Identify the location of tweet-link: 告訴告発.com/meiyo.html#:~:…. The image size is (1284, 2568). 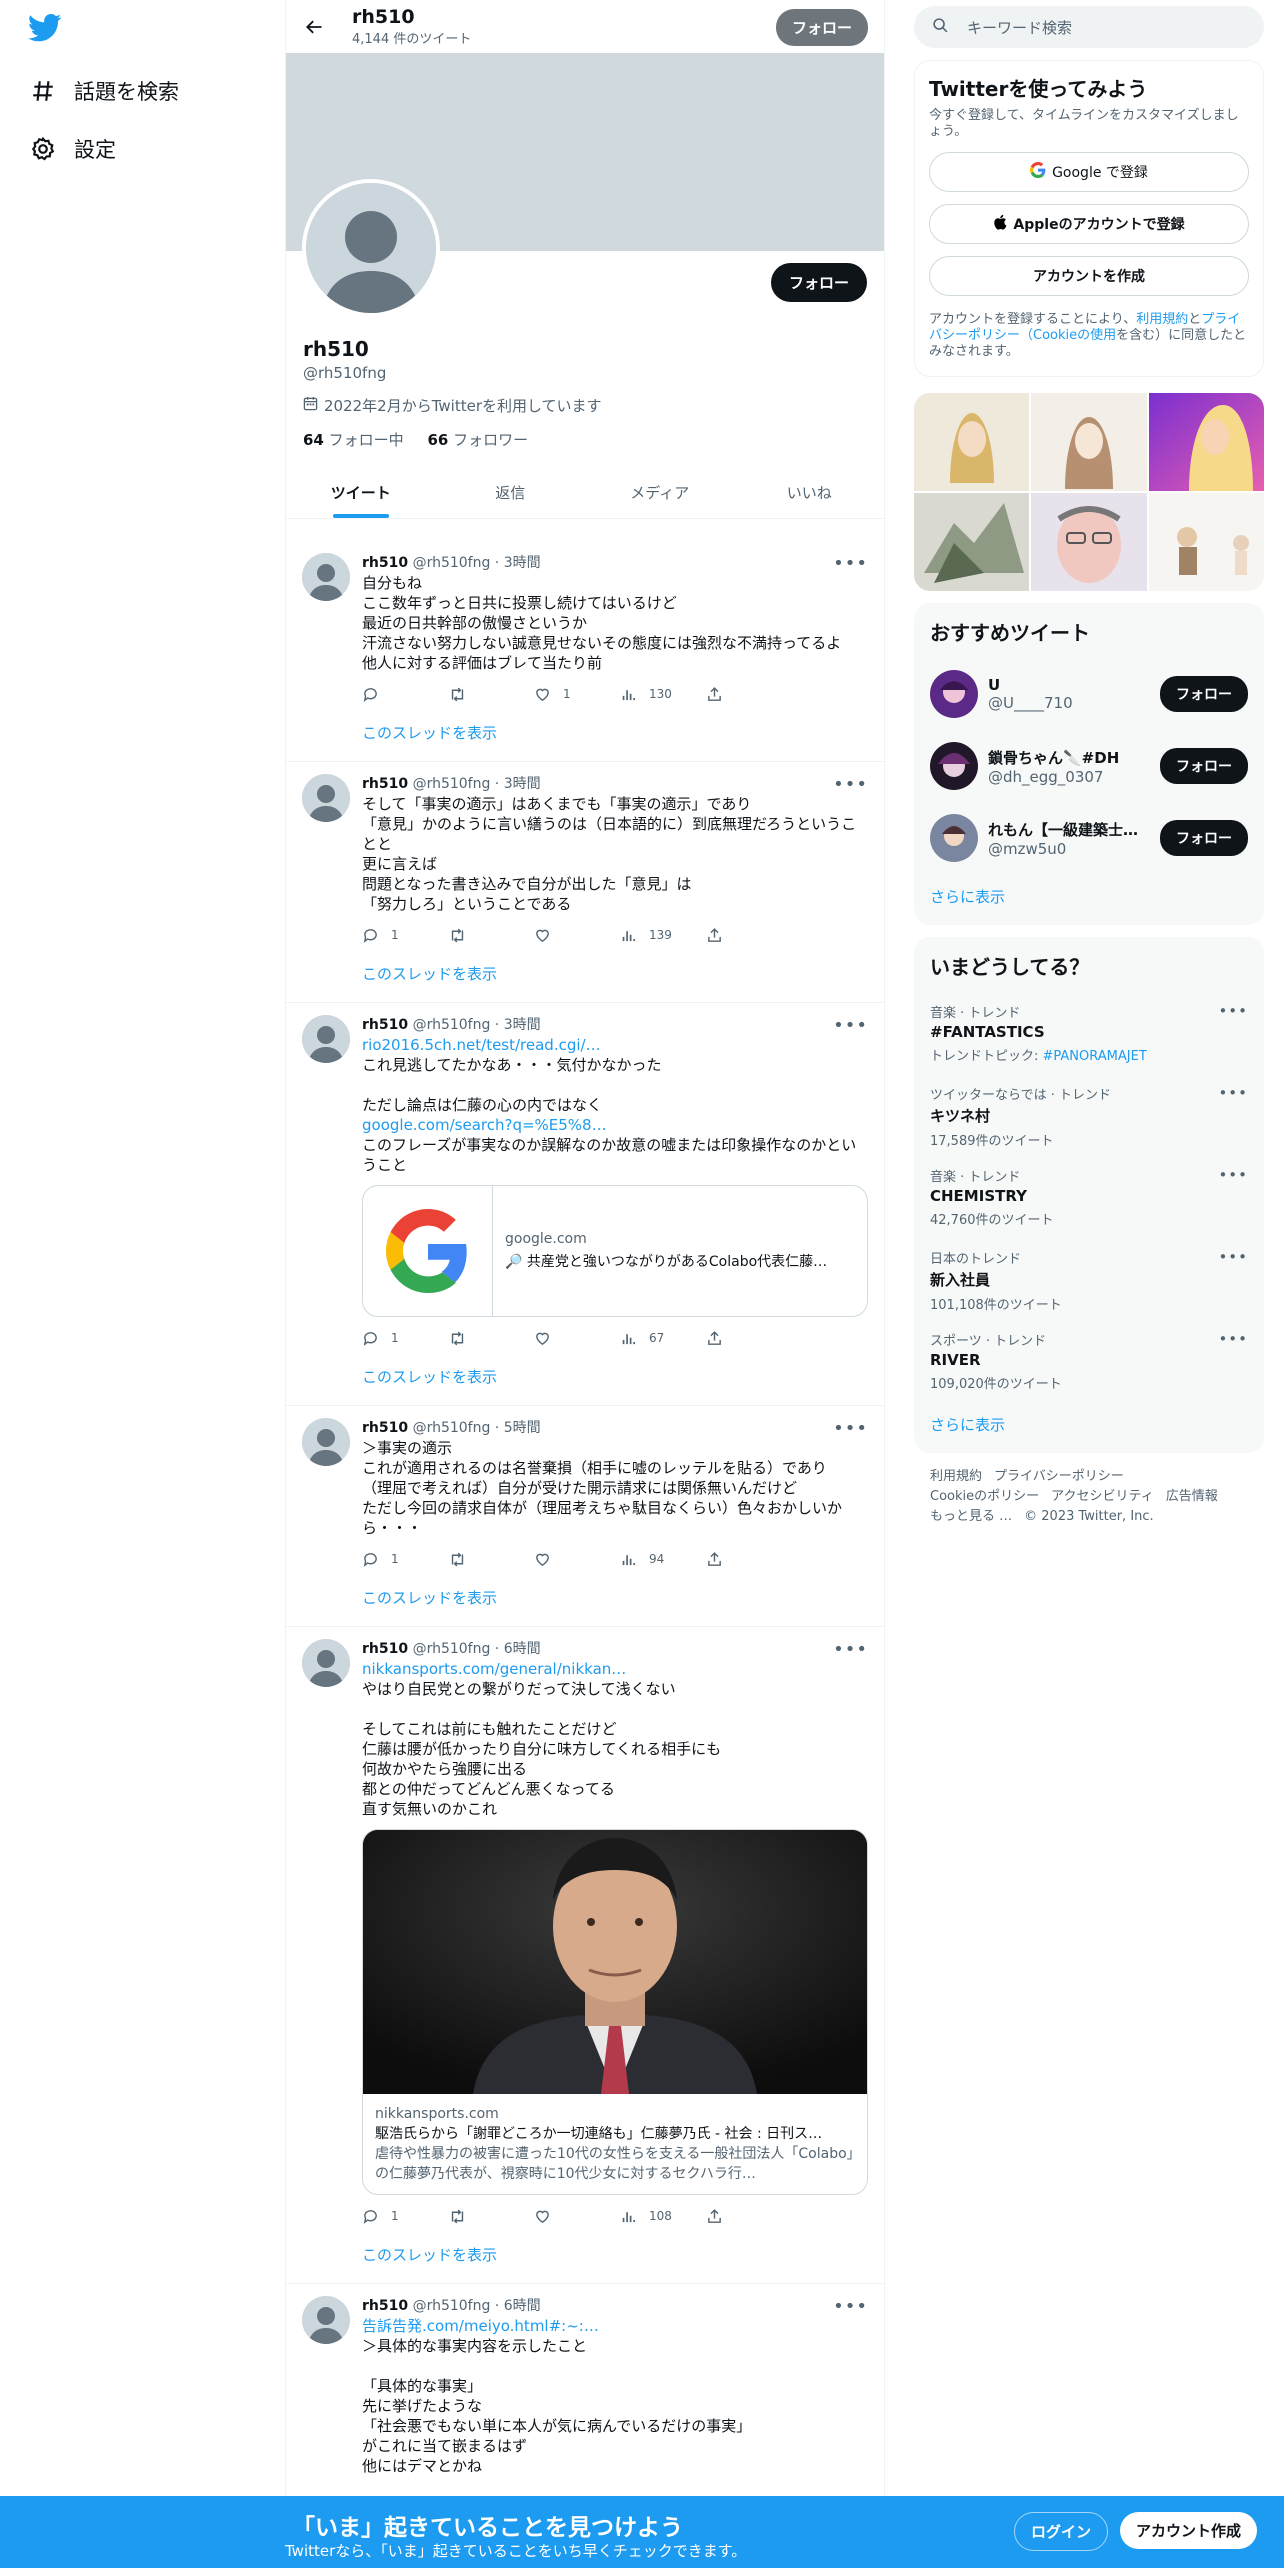
(615, 2326).